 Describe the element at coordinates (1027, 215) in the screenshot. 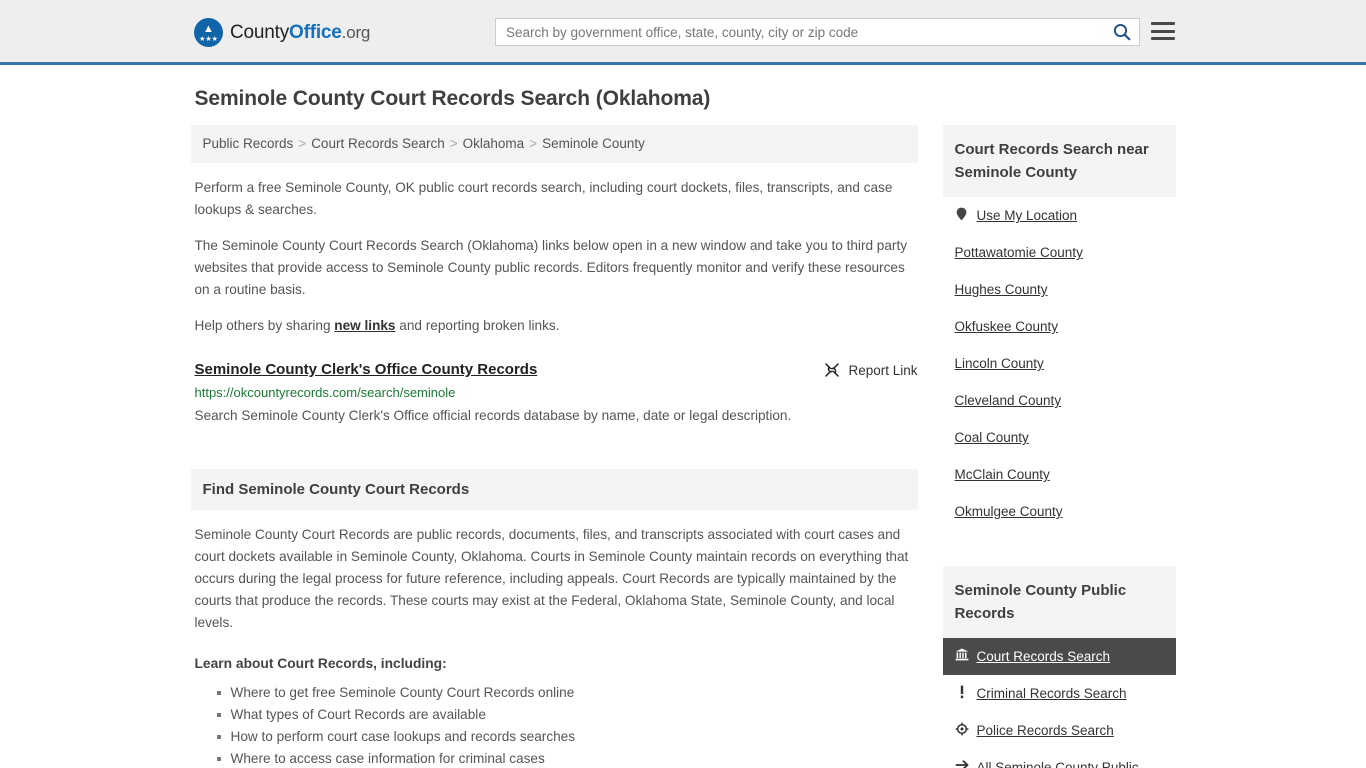

I see `sidebar-item-label: Use My Location` at that location.